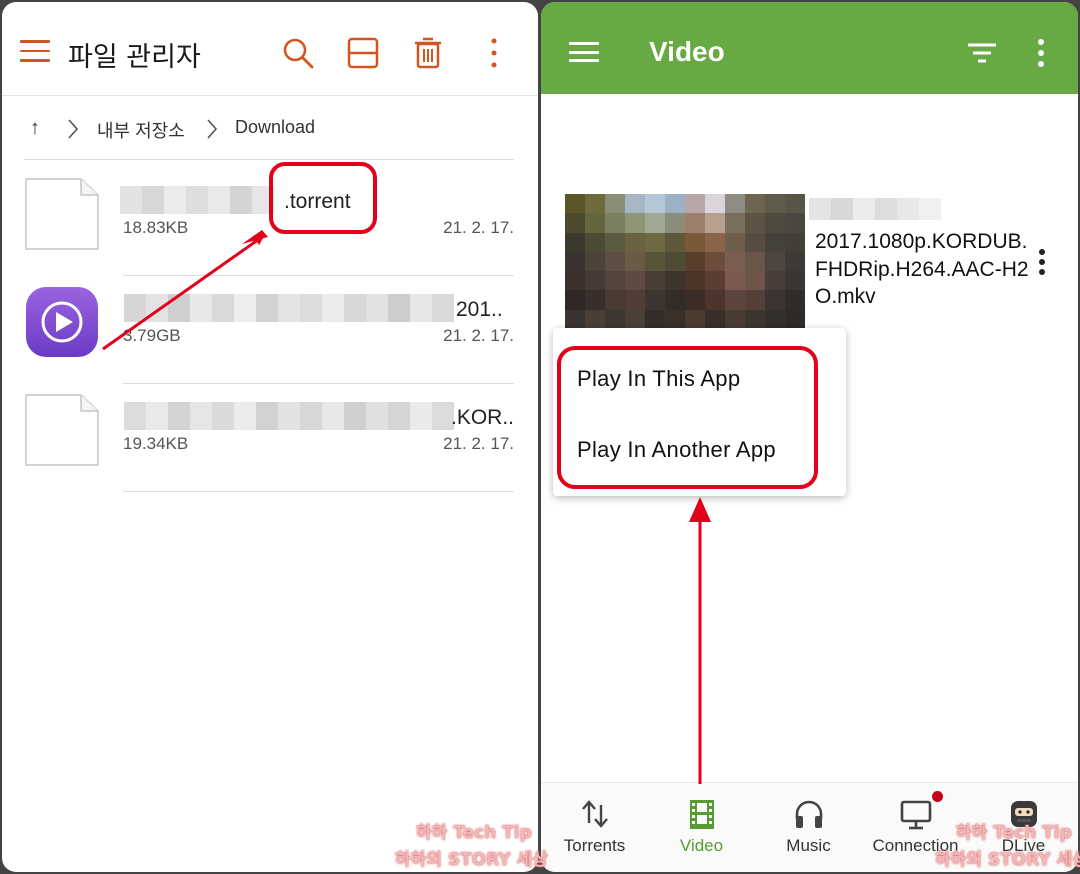  What do you see at coordinates (270, 330) in the screenshot?
I see `file-row: 201.. 3.79GB 21. 2. 17.` at bounding box center [270, 330].